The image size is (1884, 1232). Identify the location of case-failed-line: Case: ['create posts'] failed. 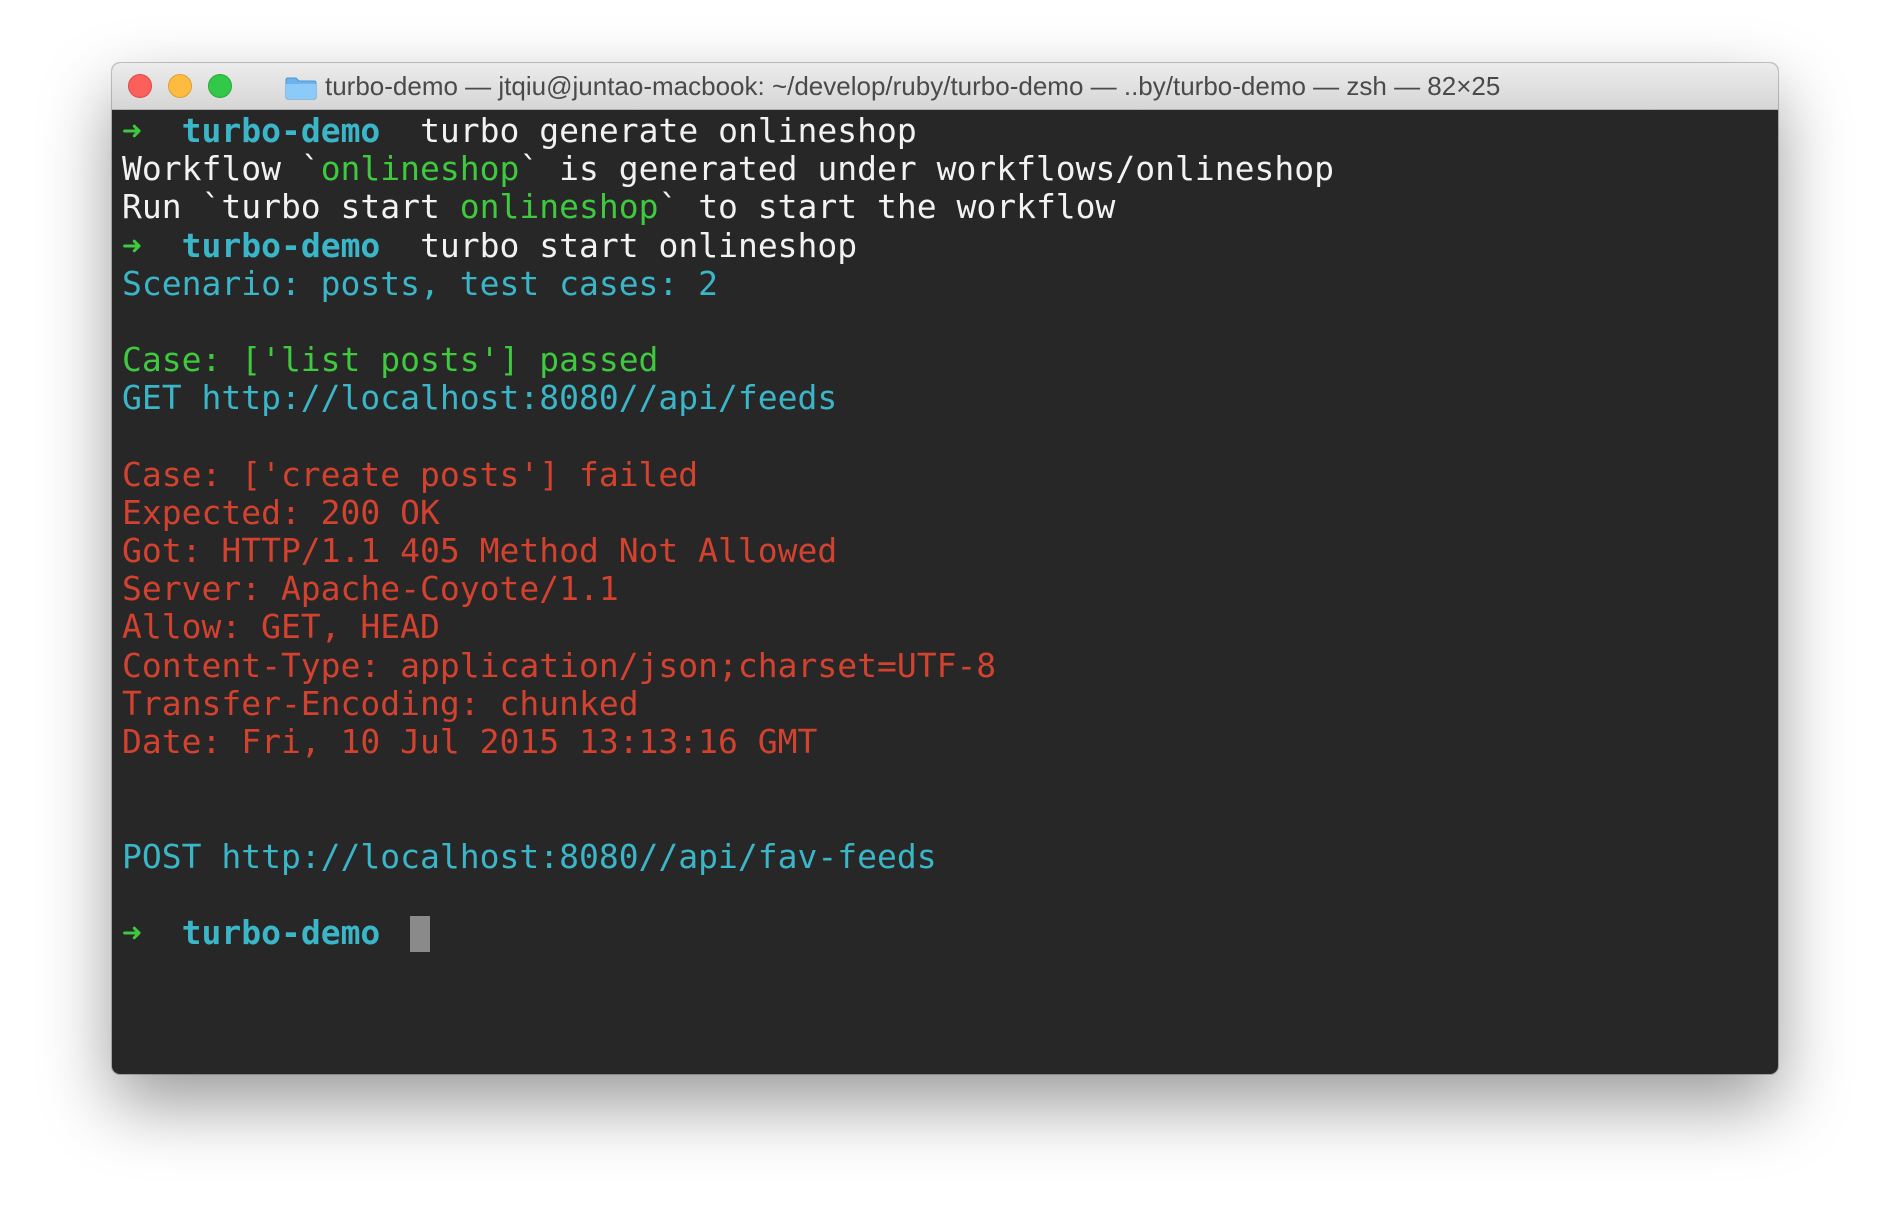
(410, 474).